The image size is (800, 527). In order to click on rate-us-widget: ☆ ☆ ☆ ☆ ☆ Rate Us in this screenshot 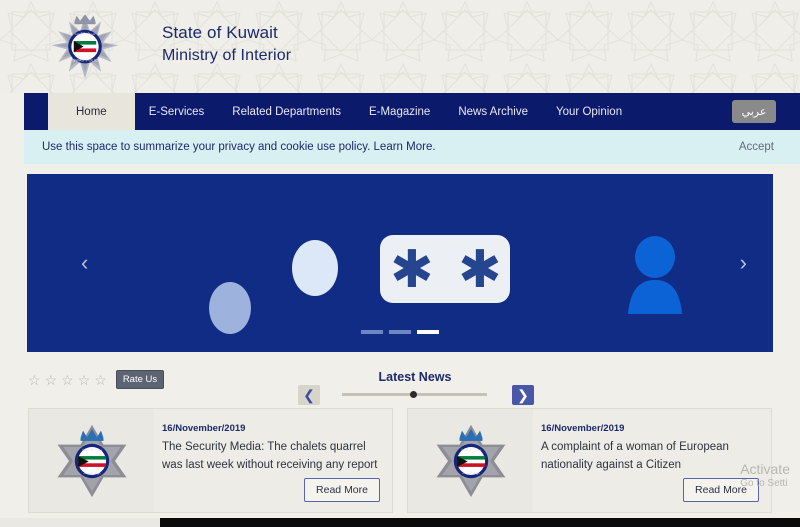, I will do `click(96, 379)`.